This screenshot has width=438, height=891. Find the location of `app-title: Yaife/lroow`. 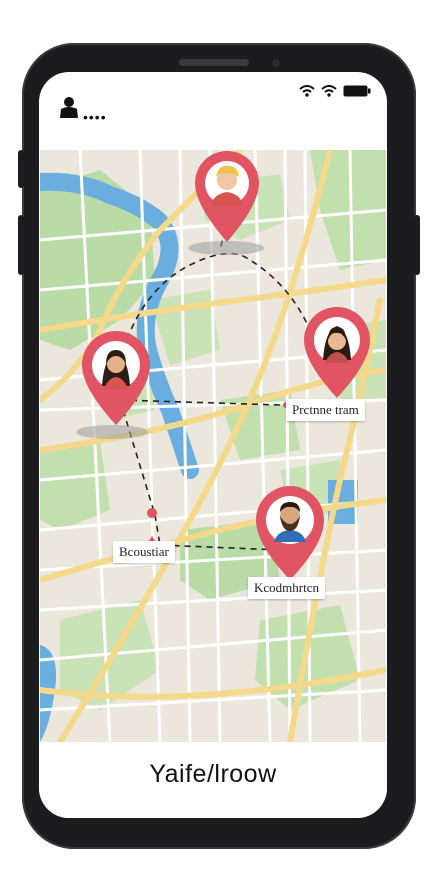

app-title: Yaife/lroow is located at coordinates (213, 774).